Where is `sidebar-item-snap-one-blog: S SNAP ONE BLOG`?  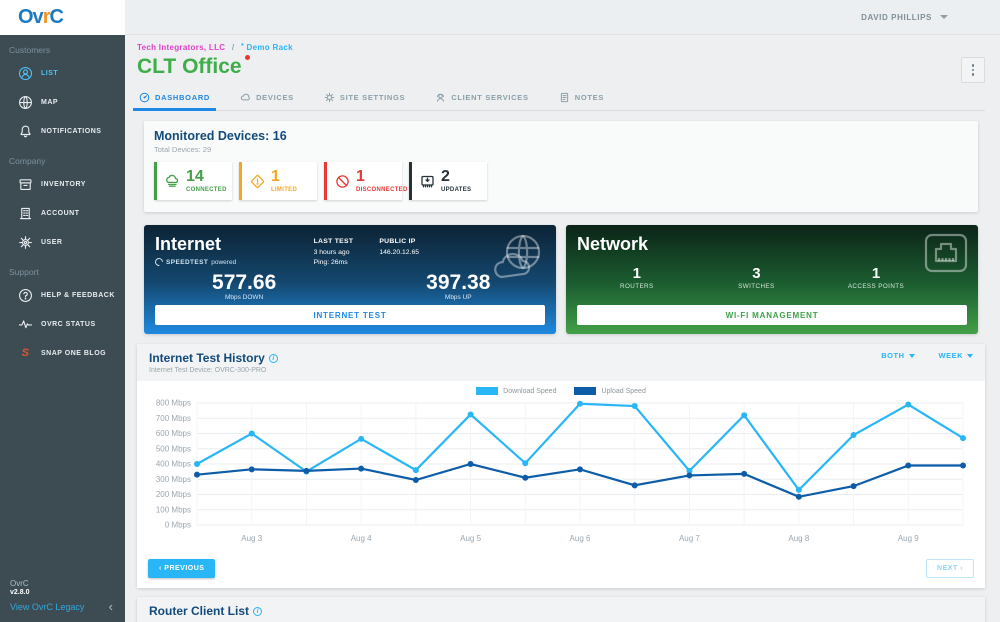
sidebar-item-snap-one-blog: S SNAP ONE BLOG is located at coordinates (62, 353).